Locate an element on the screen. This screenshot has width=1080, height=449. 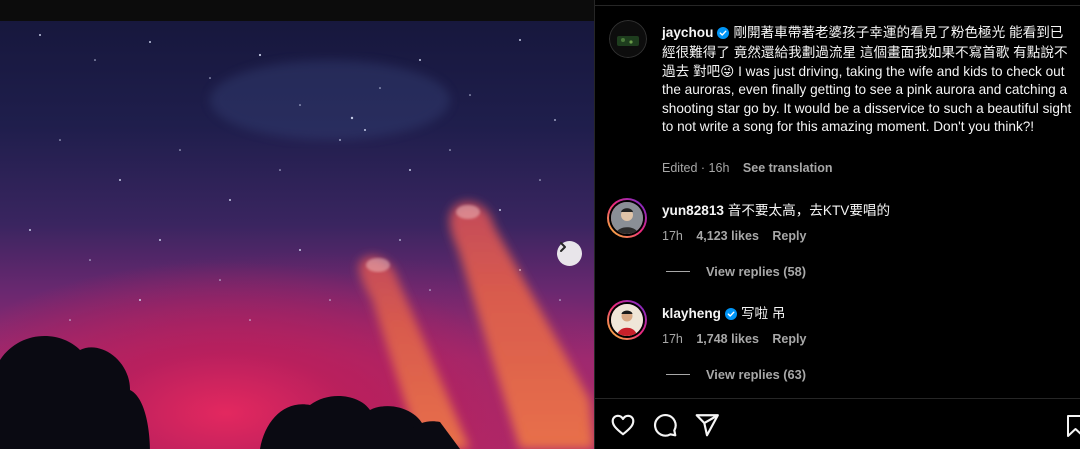
action-bar is located at coordinates (665, 425).